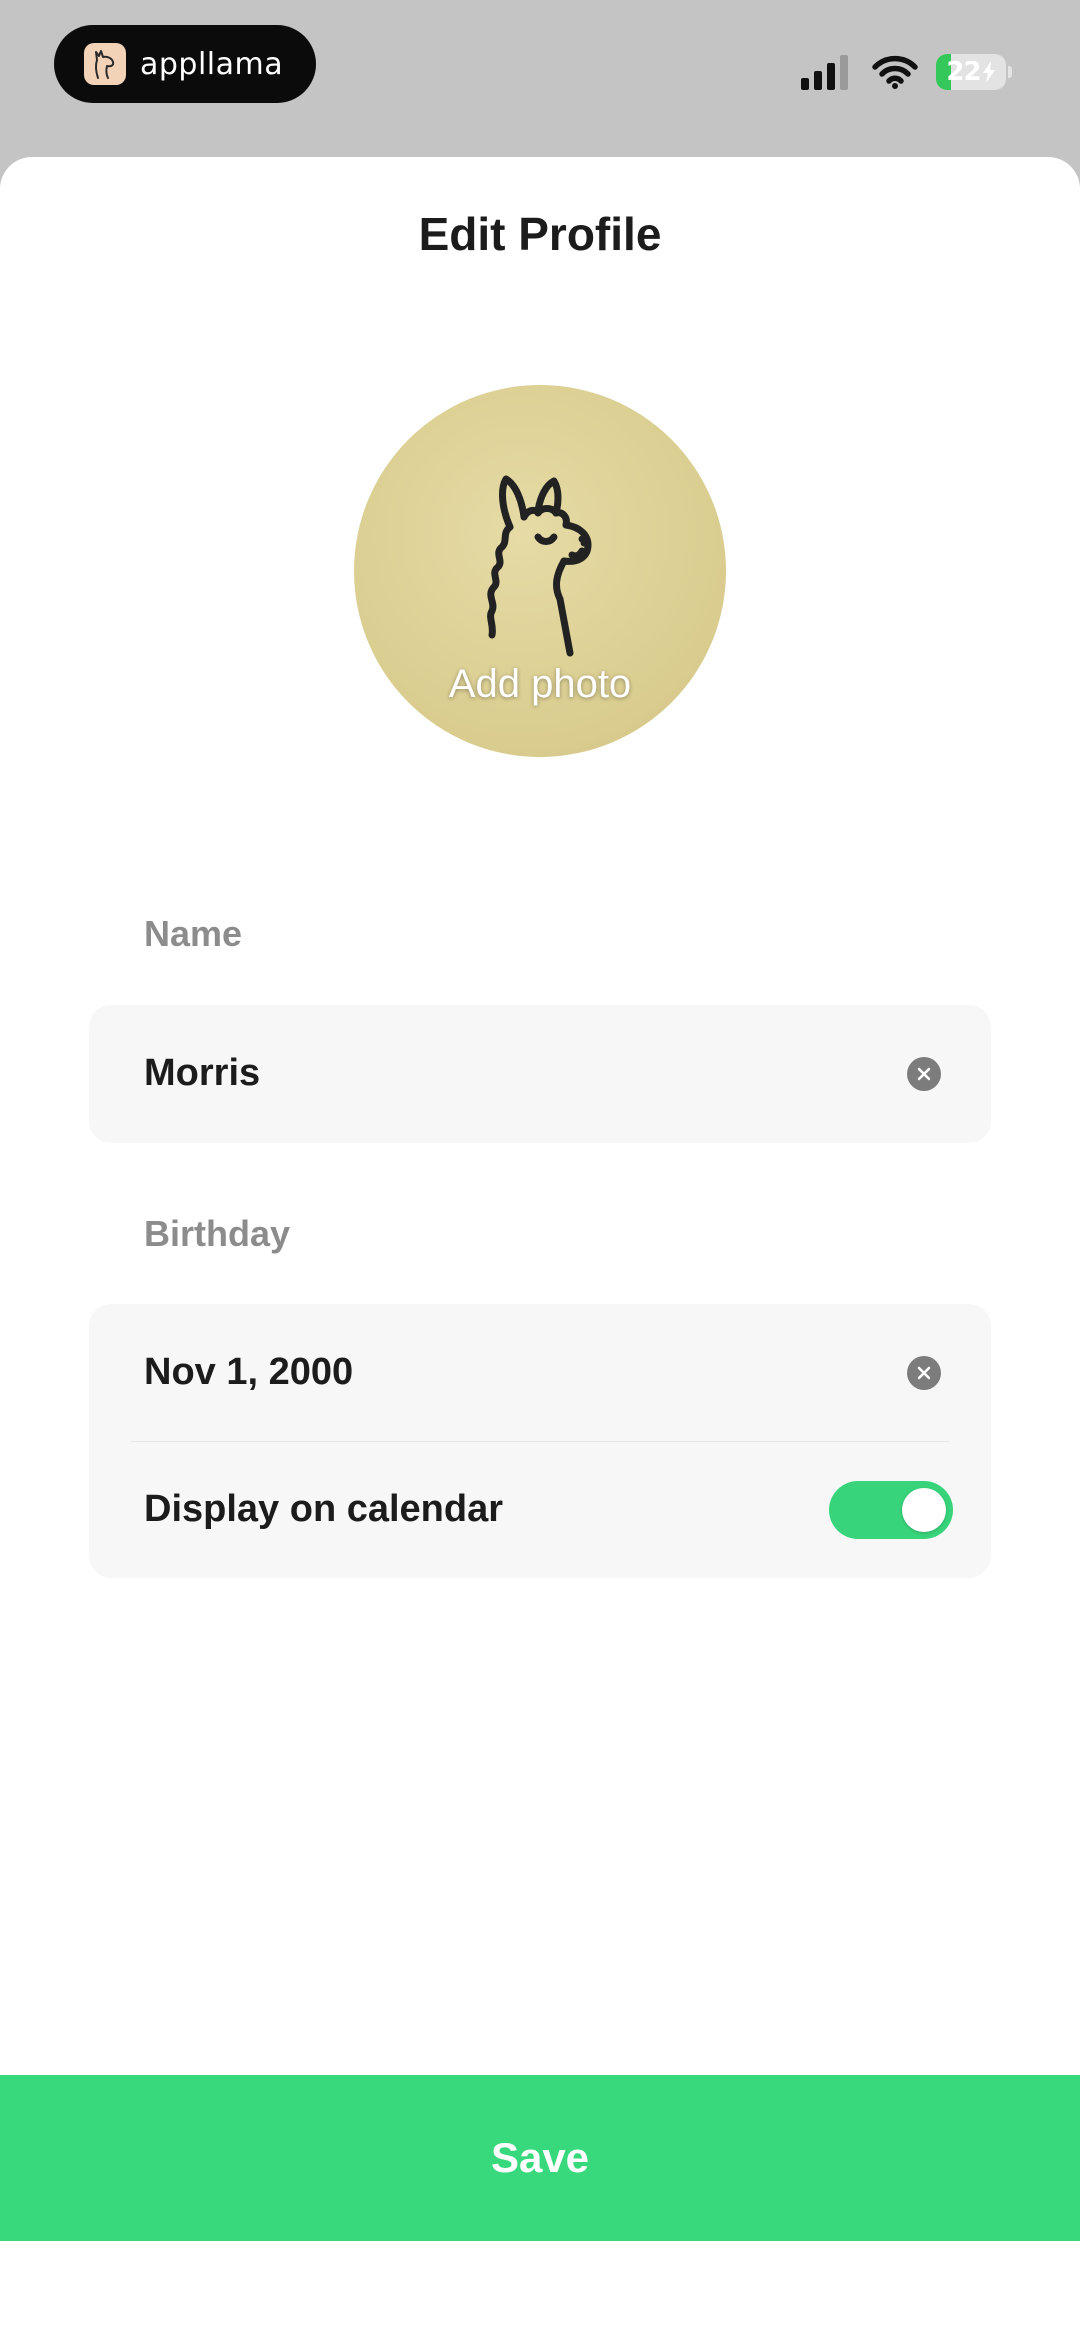 This screenshot has height=2336, width=1080. I want to click on status-icons: 22, so click(906, 72).